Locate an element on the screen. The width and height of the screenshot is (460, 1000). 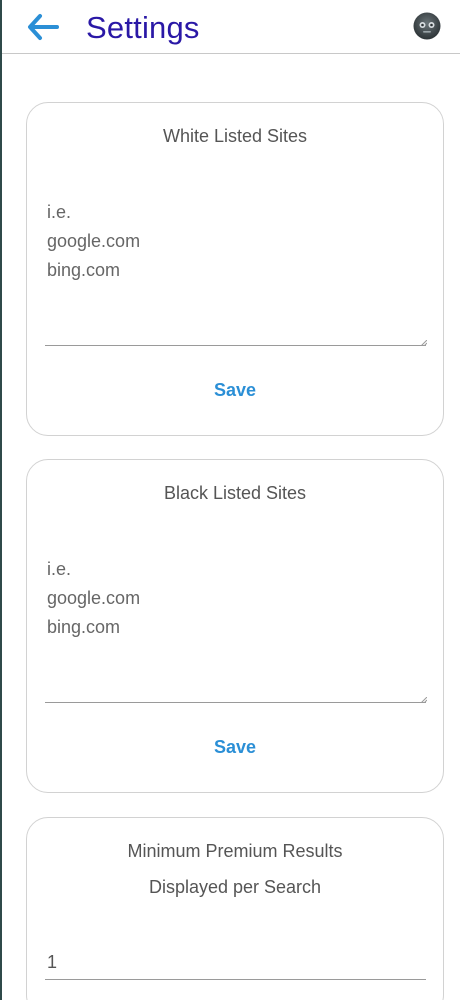
arrow-left-icon is located at coordinates (43, 27).